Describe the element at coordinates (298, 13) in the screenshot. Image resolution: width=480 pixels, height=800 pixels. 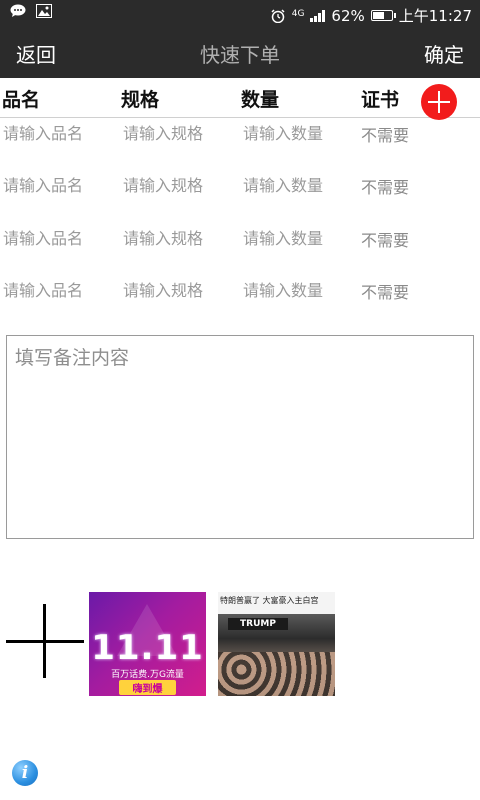
I see `network-type: 4G` at that location.